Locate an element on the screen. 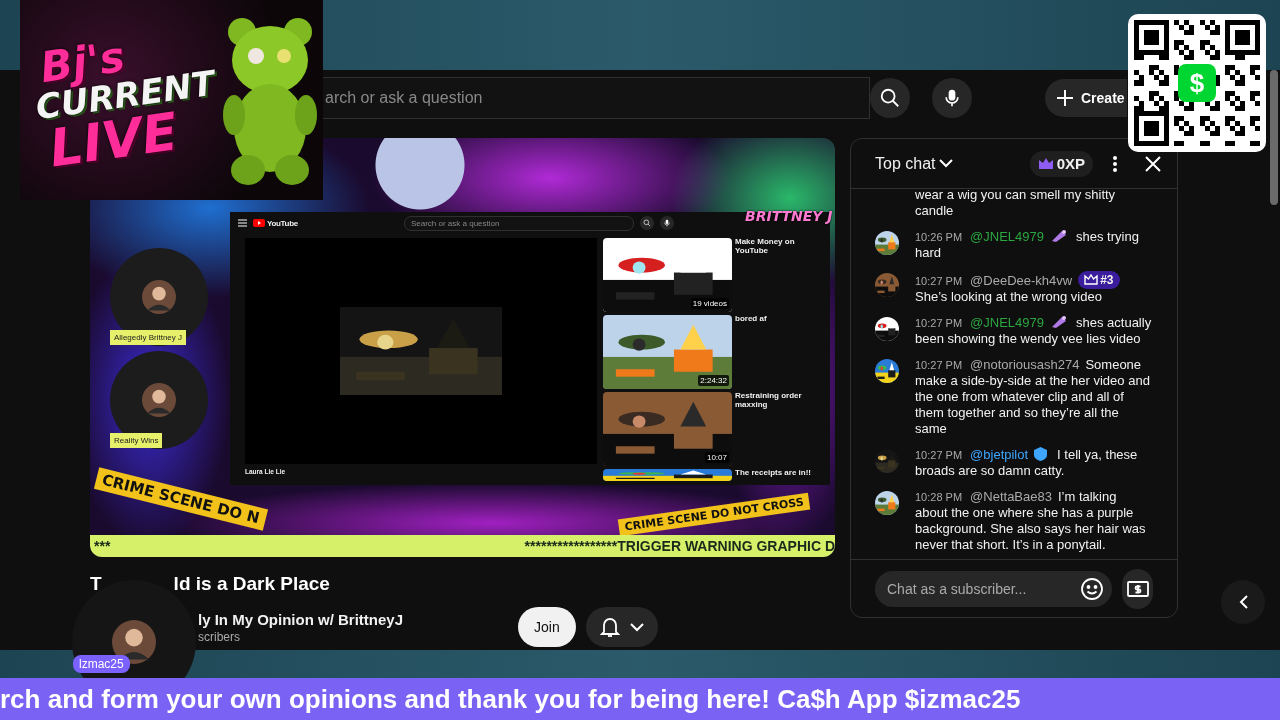 This screenshot has height=720, width=1280. site-logo: YouTube is located at coordinates (275, 223).